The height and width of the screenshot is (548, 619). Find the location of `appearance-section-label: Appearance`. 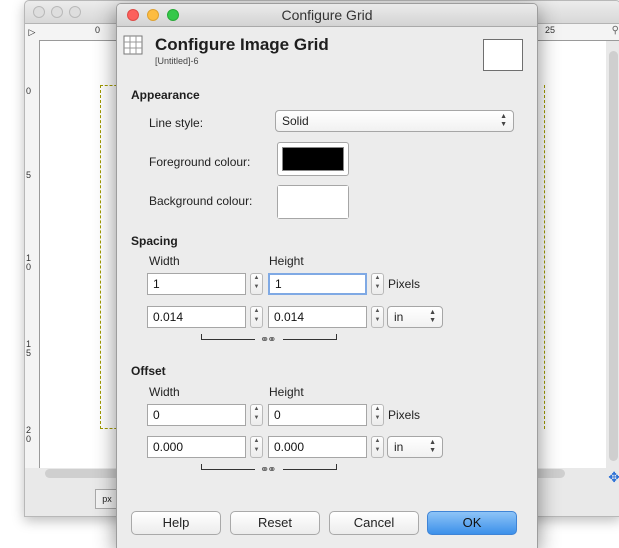

appearance-section-label: Appearance is located at coordinates (165, 95).